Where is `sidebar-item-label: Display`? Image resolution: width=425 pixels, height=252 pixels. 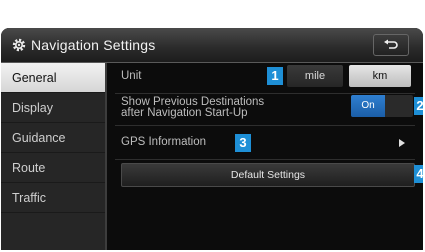
sidebar-item-label: Display is located at coordinates (32, 108).